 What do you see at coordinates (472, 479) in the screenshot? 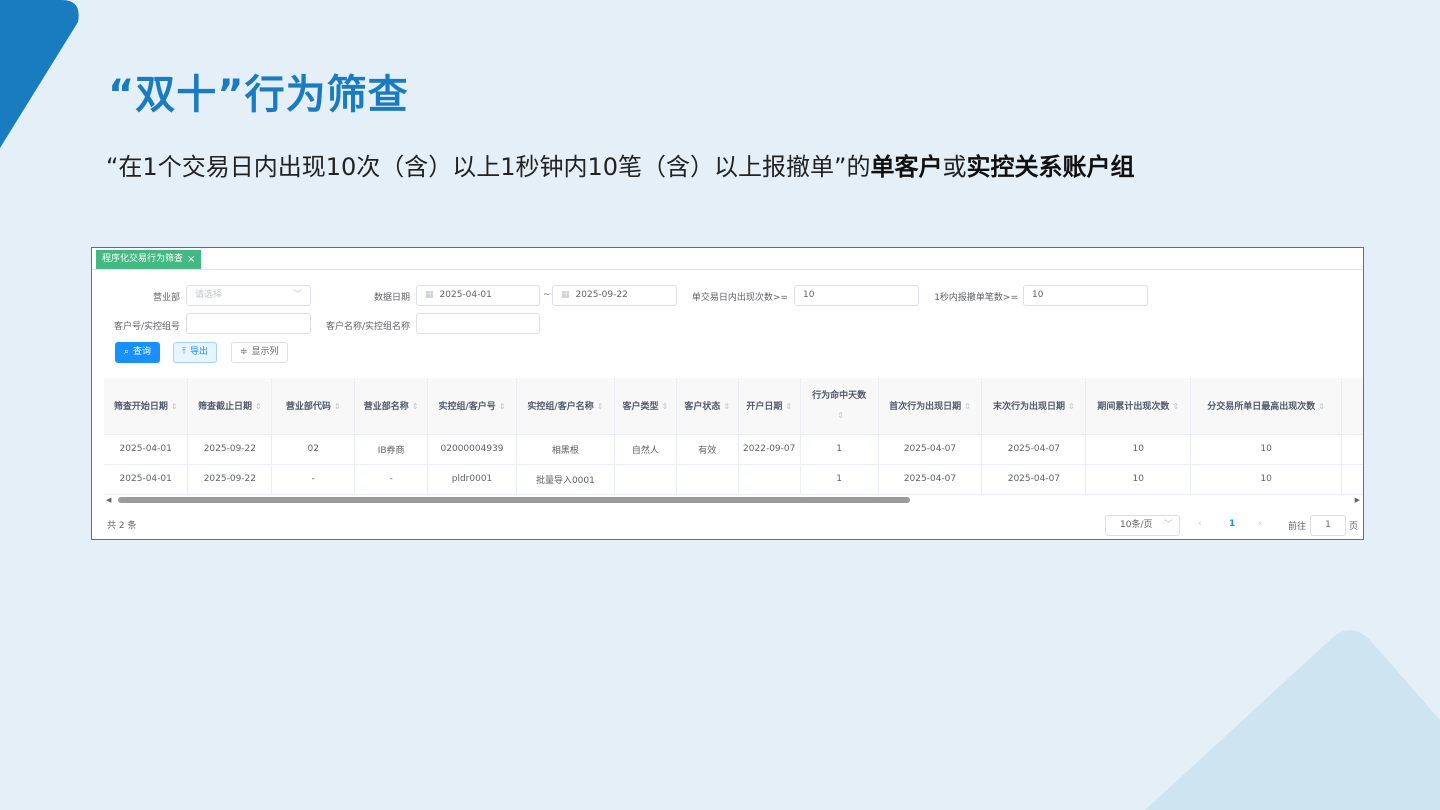
I see `table-cell: pldr0001` at bounding box center [472, 479].